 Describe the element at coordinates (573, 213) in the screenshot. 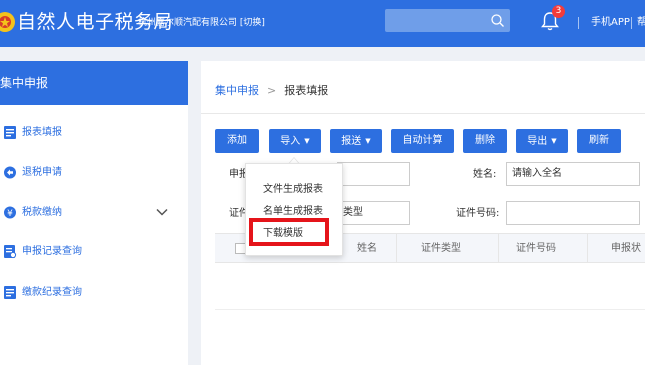

I see `cert-no-input` at that location.